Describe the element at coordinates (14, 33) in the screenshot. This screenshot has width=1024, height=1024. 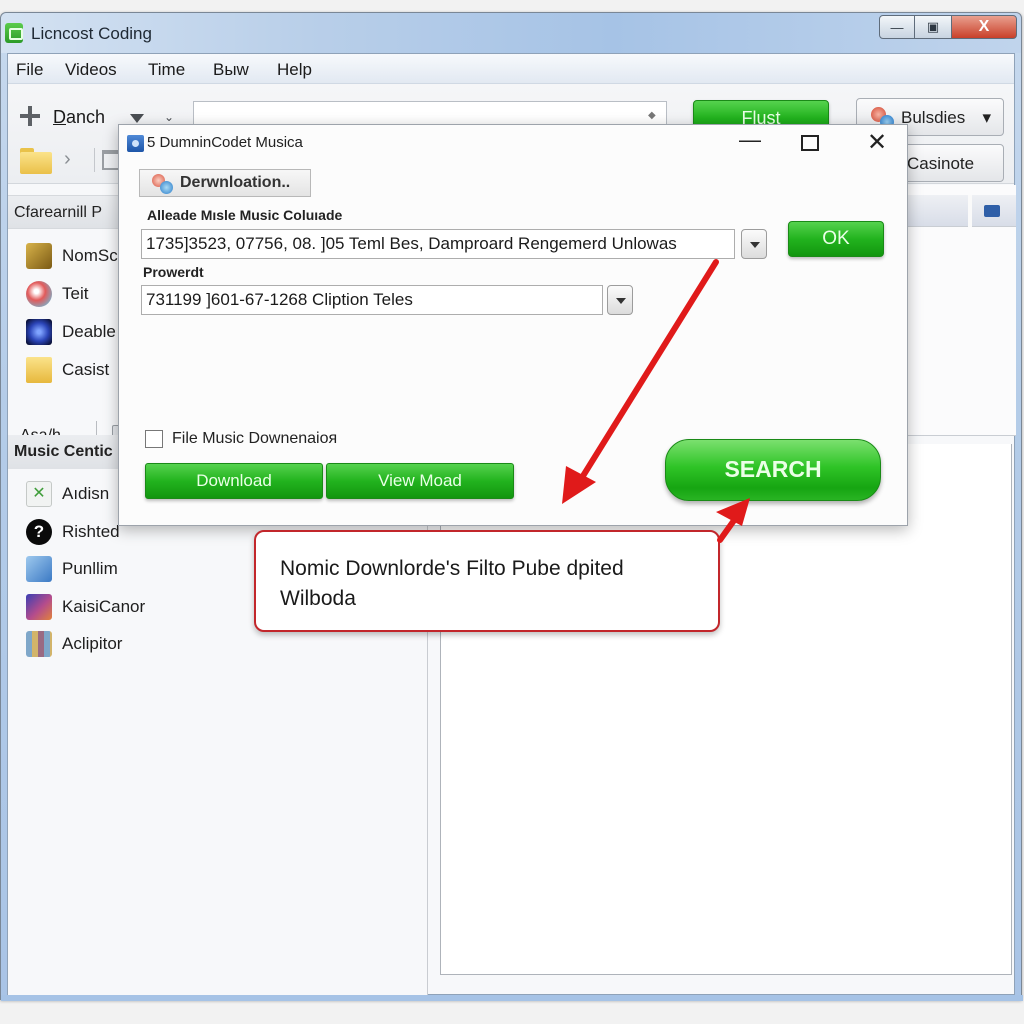
I see `app-icon` at that location.